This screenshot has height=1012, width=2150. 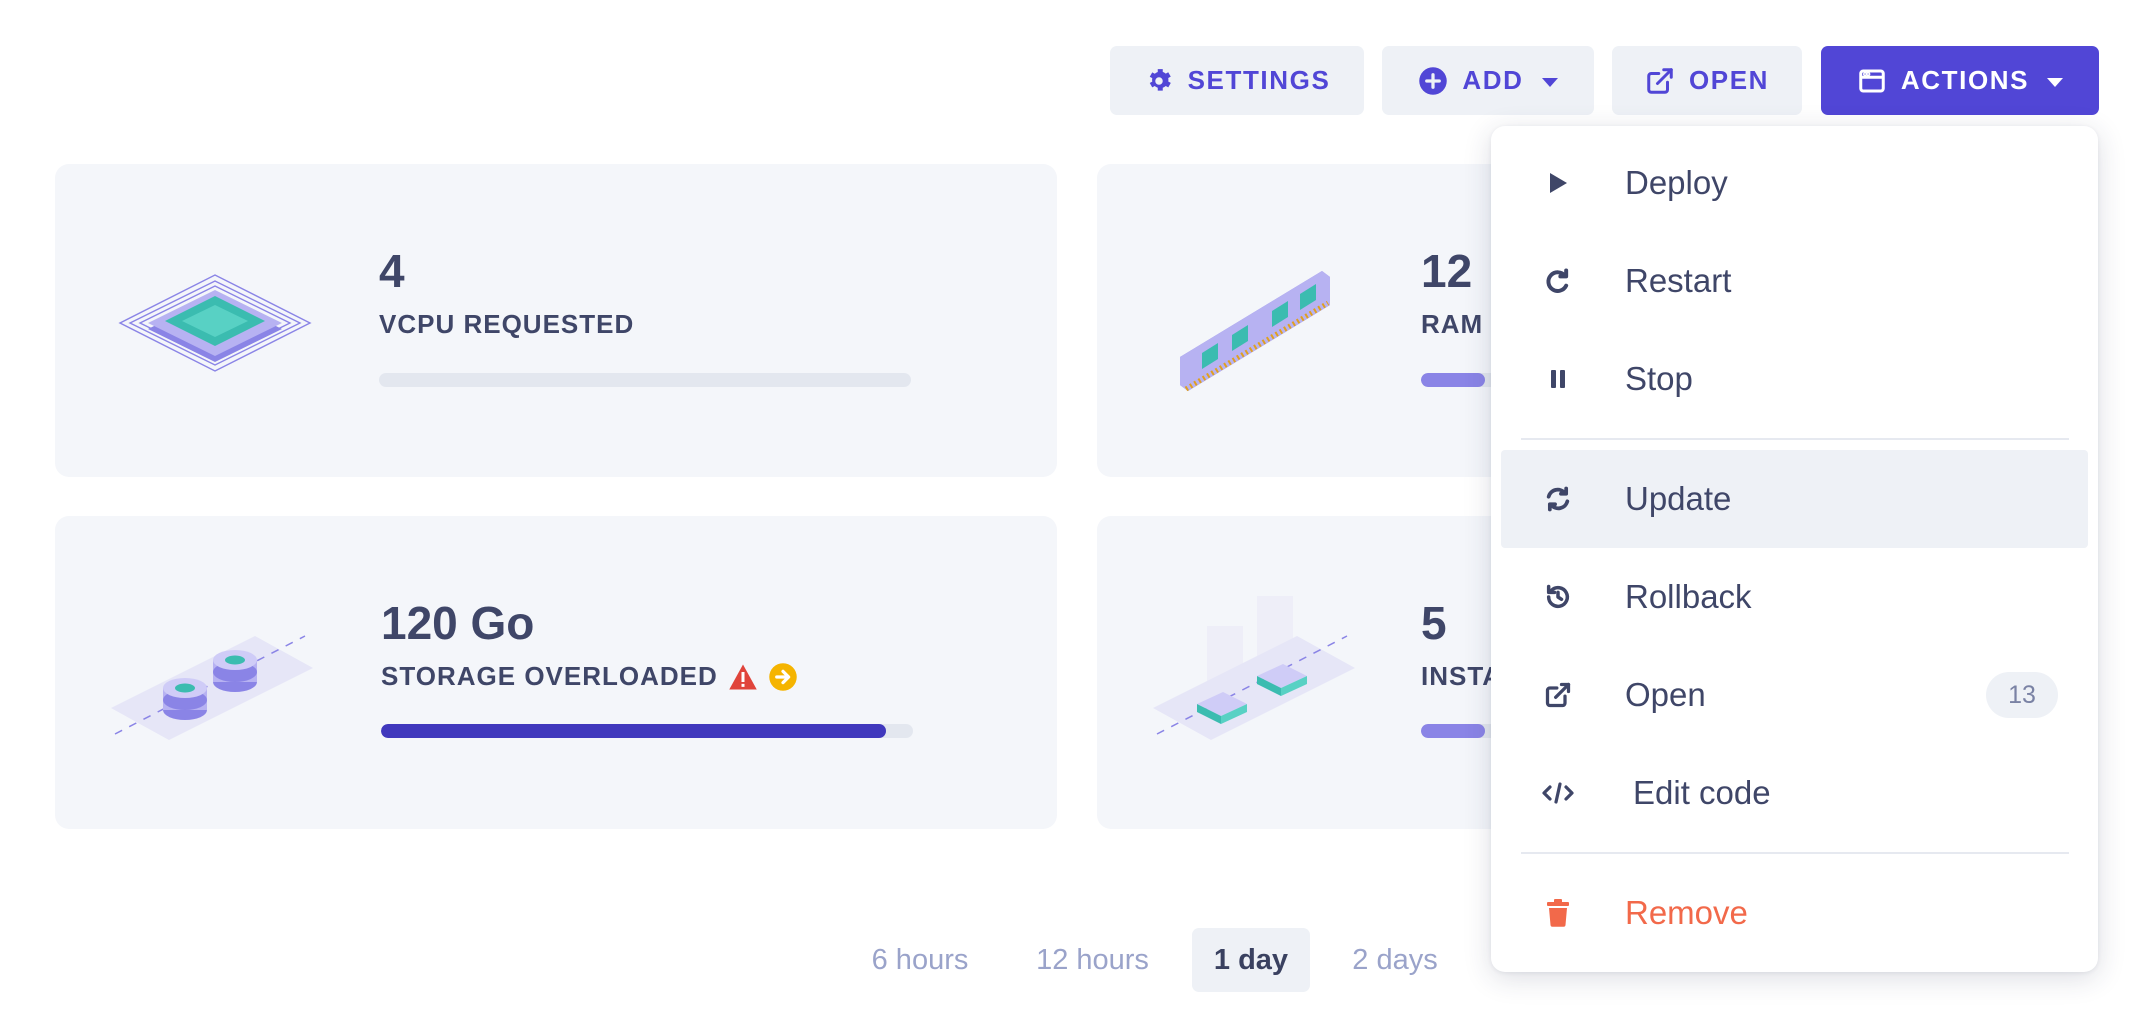 I want to click on storage-label-text: STORAGE OVERLOADED, so click(x=549, y=676).